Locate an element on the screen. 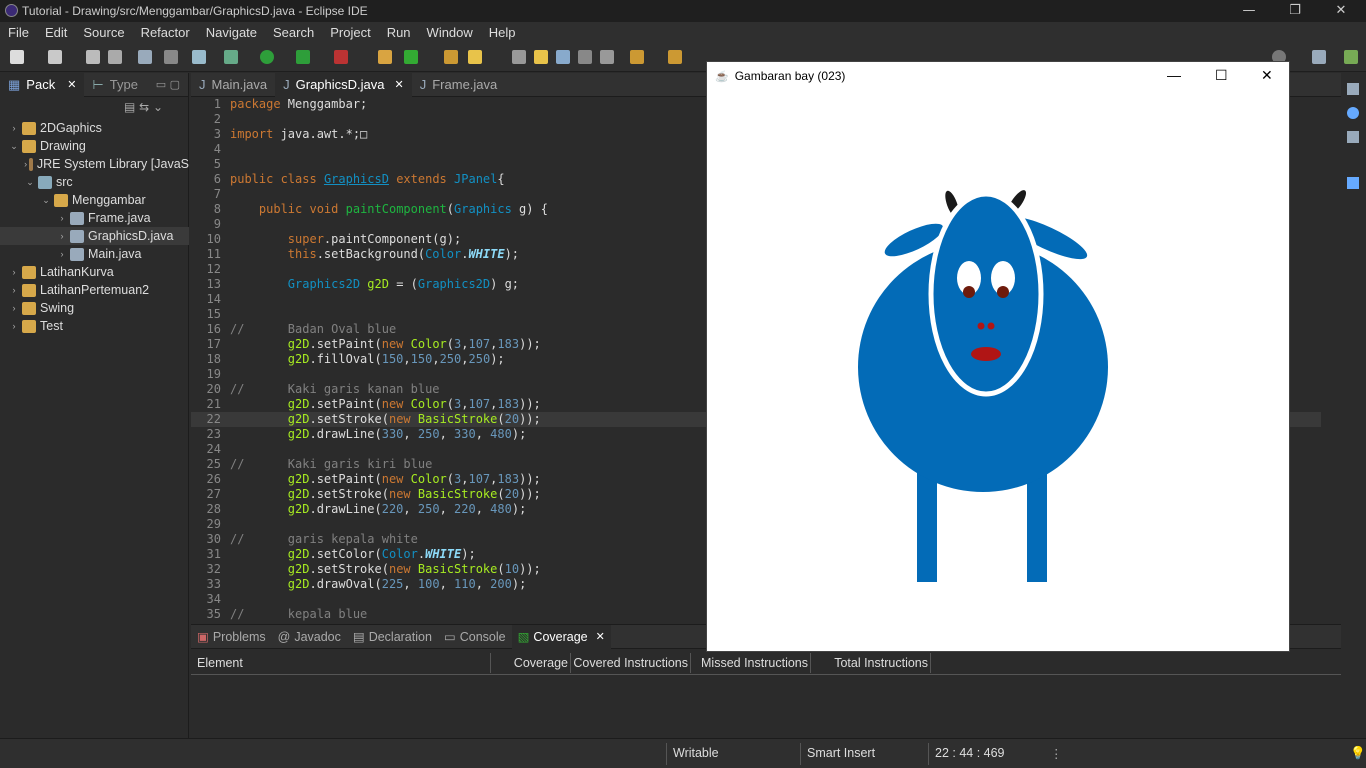 The image size is (1366, 768). line-number: 13 is located at coordinates (213, 284).